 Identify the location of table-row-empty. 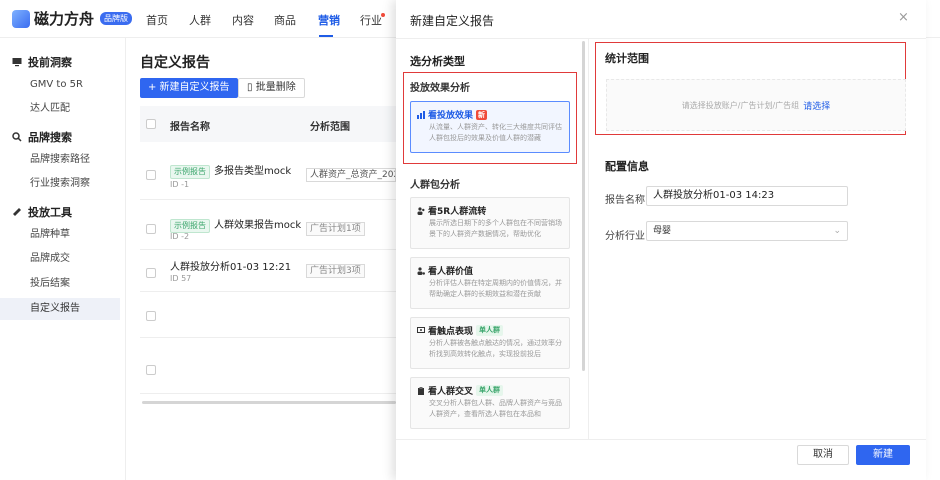
(268, 316).